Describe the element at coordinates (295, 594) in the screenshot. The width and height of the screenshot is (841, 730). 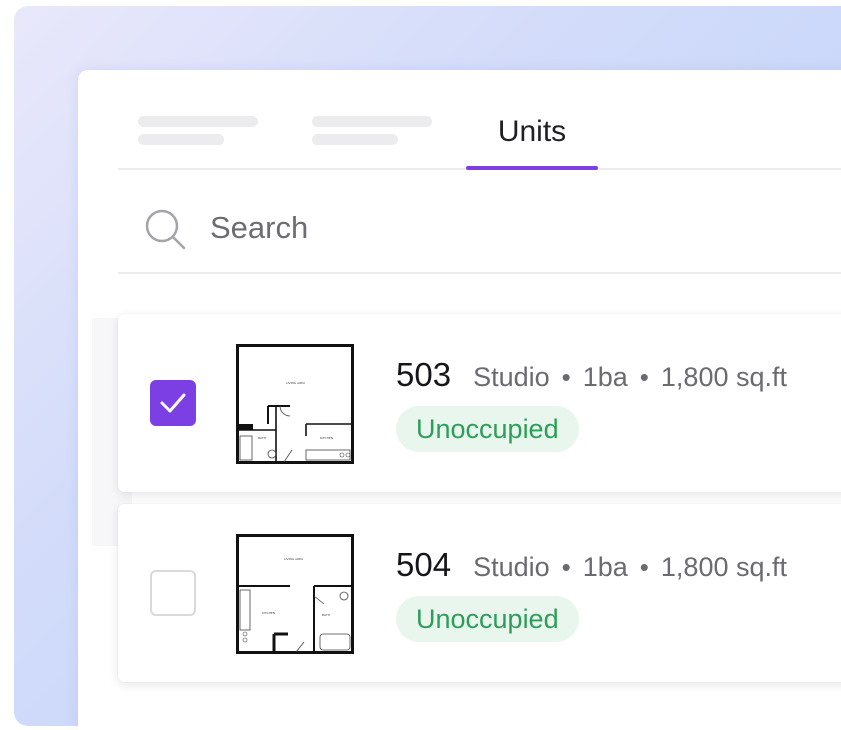
I see `floorplan-thumbnail: LIVING AREA KITCHEN BATH ENTRY` at that location.